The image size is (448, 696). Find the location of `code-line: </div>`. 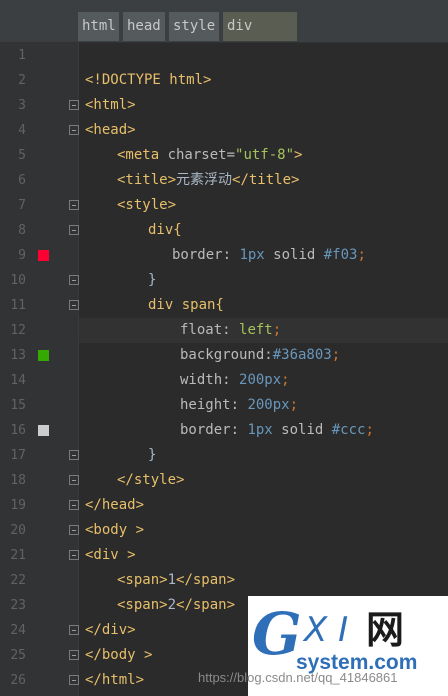

code-line: </div> is located at coordinates (110, 630).